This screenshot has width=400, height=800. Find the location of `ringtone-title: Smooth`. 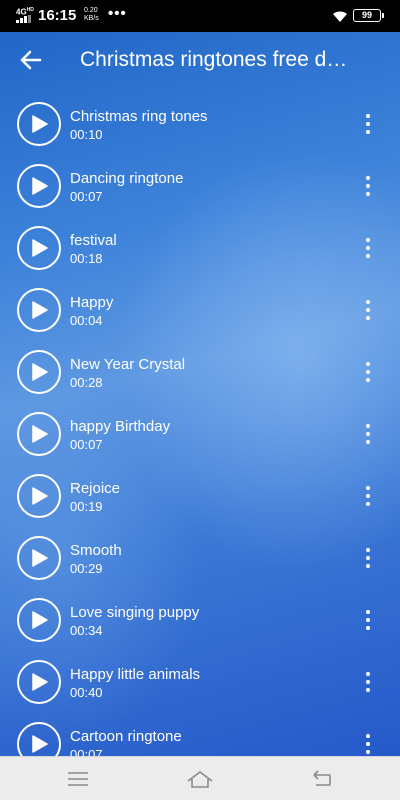

ringtone-title: Smooth is located at coordinates (96, 550).